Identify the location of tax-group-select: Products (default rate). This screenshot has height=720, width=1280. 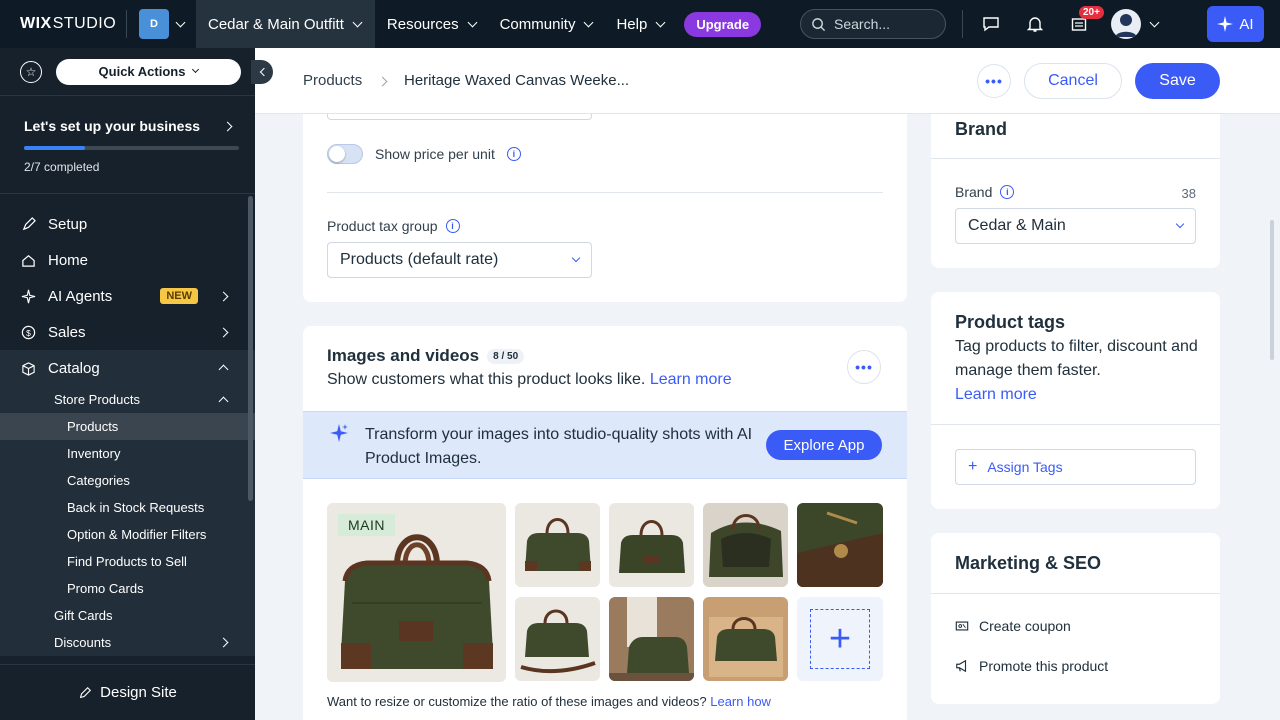
(459, 260).